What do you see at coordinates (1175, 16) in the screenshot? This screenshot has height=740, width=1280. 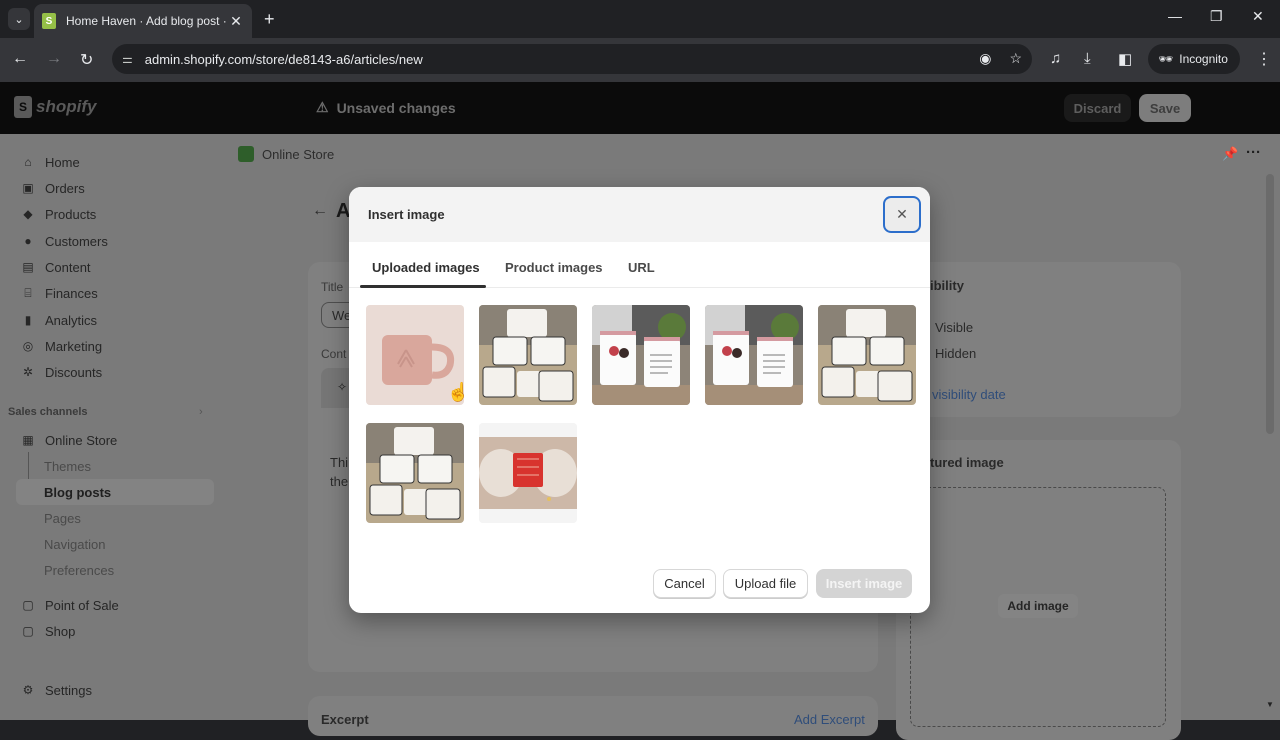 I see `minimize-icon: —` at bounding box center [1175, 16].